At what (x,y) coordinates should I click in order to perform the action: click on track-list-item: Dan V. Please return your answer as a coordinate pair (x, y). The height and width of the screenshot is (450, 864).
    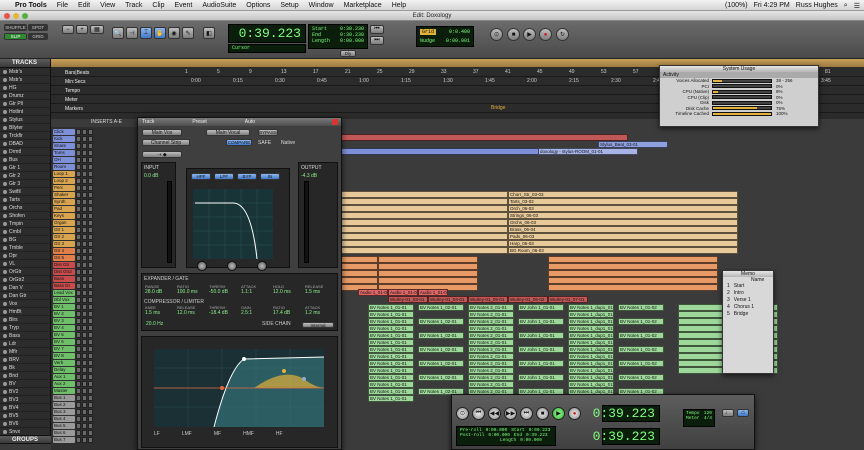
    Looking at the image, I should click on (25, 288).